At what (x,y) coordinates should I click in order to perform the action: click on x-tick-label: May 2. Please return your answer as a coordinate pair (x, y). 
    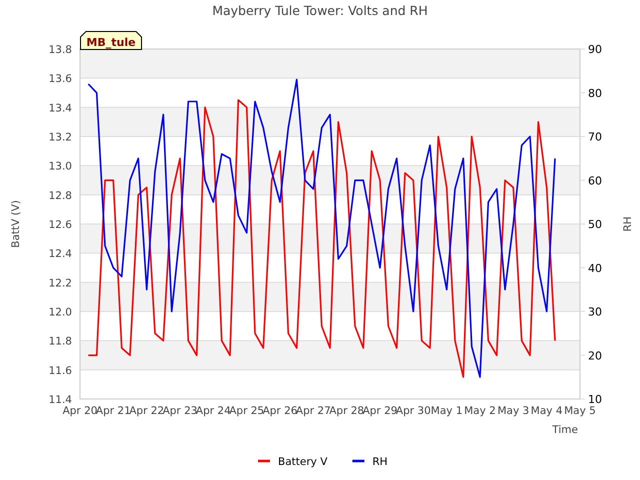
    Looking at the image, I should click on (480, 411).